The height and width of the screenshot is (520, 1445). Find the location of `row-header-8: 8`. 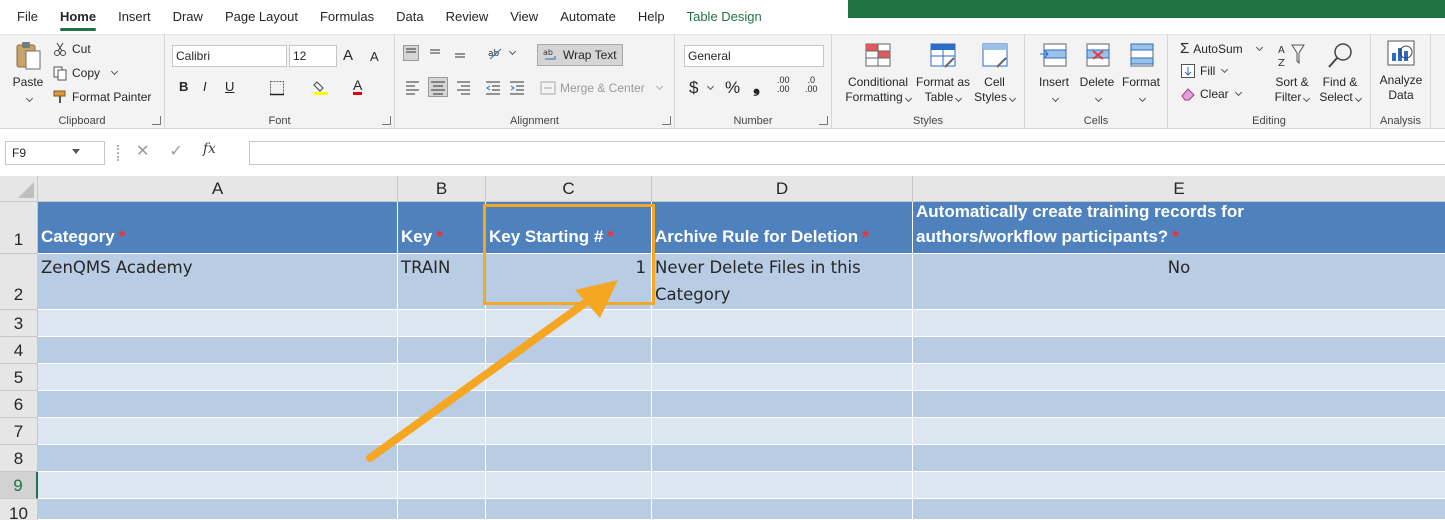

row-header-8: 8 is located at coordinates (19, 458).